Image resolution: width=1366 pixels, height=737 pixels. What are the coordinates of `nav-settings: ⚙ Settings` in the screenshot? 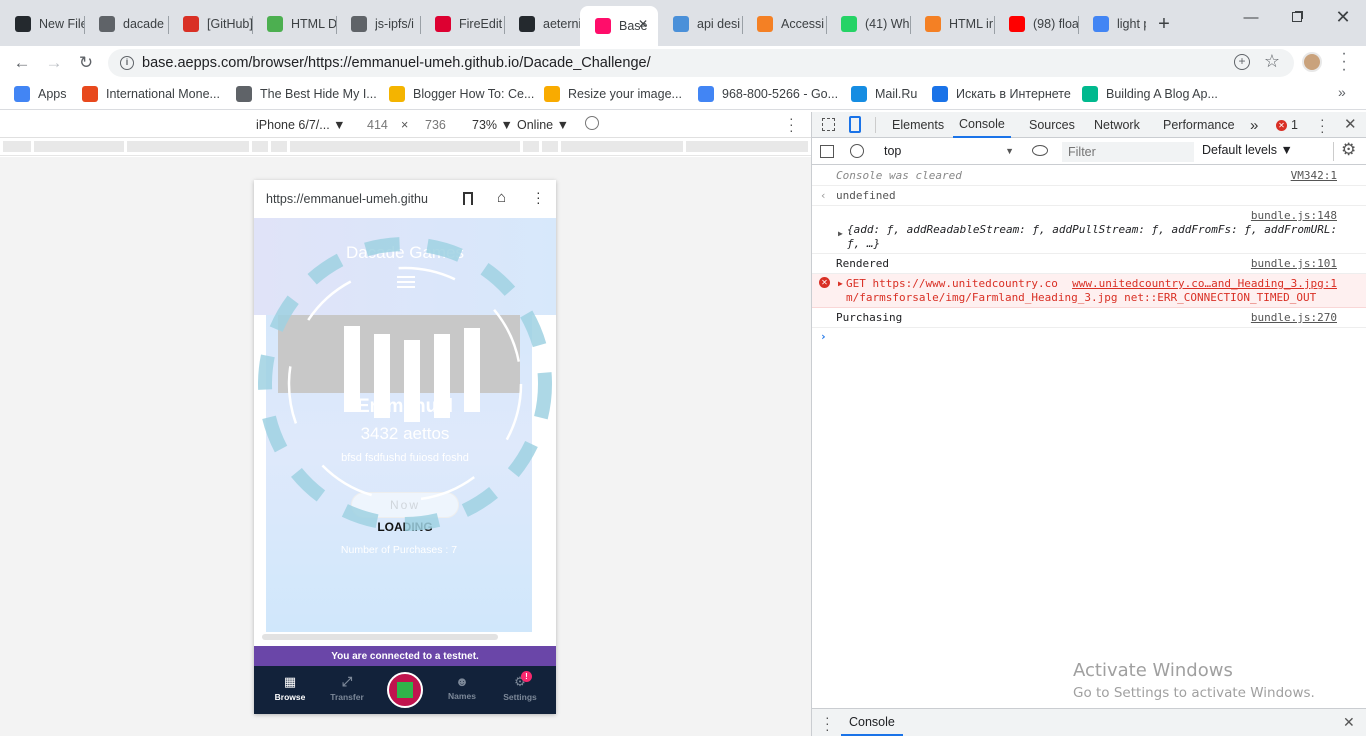 It's located at (520, 688).